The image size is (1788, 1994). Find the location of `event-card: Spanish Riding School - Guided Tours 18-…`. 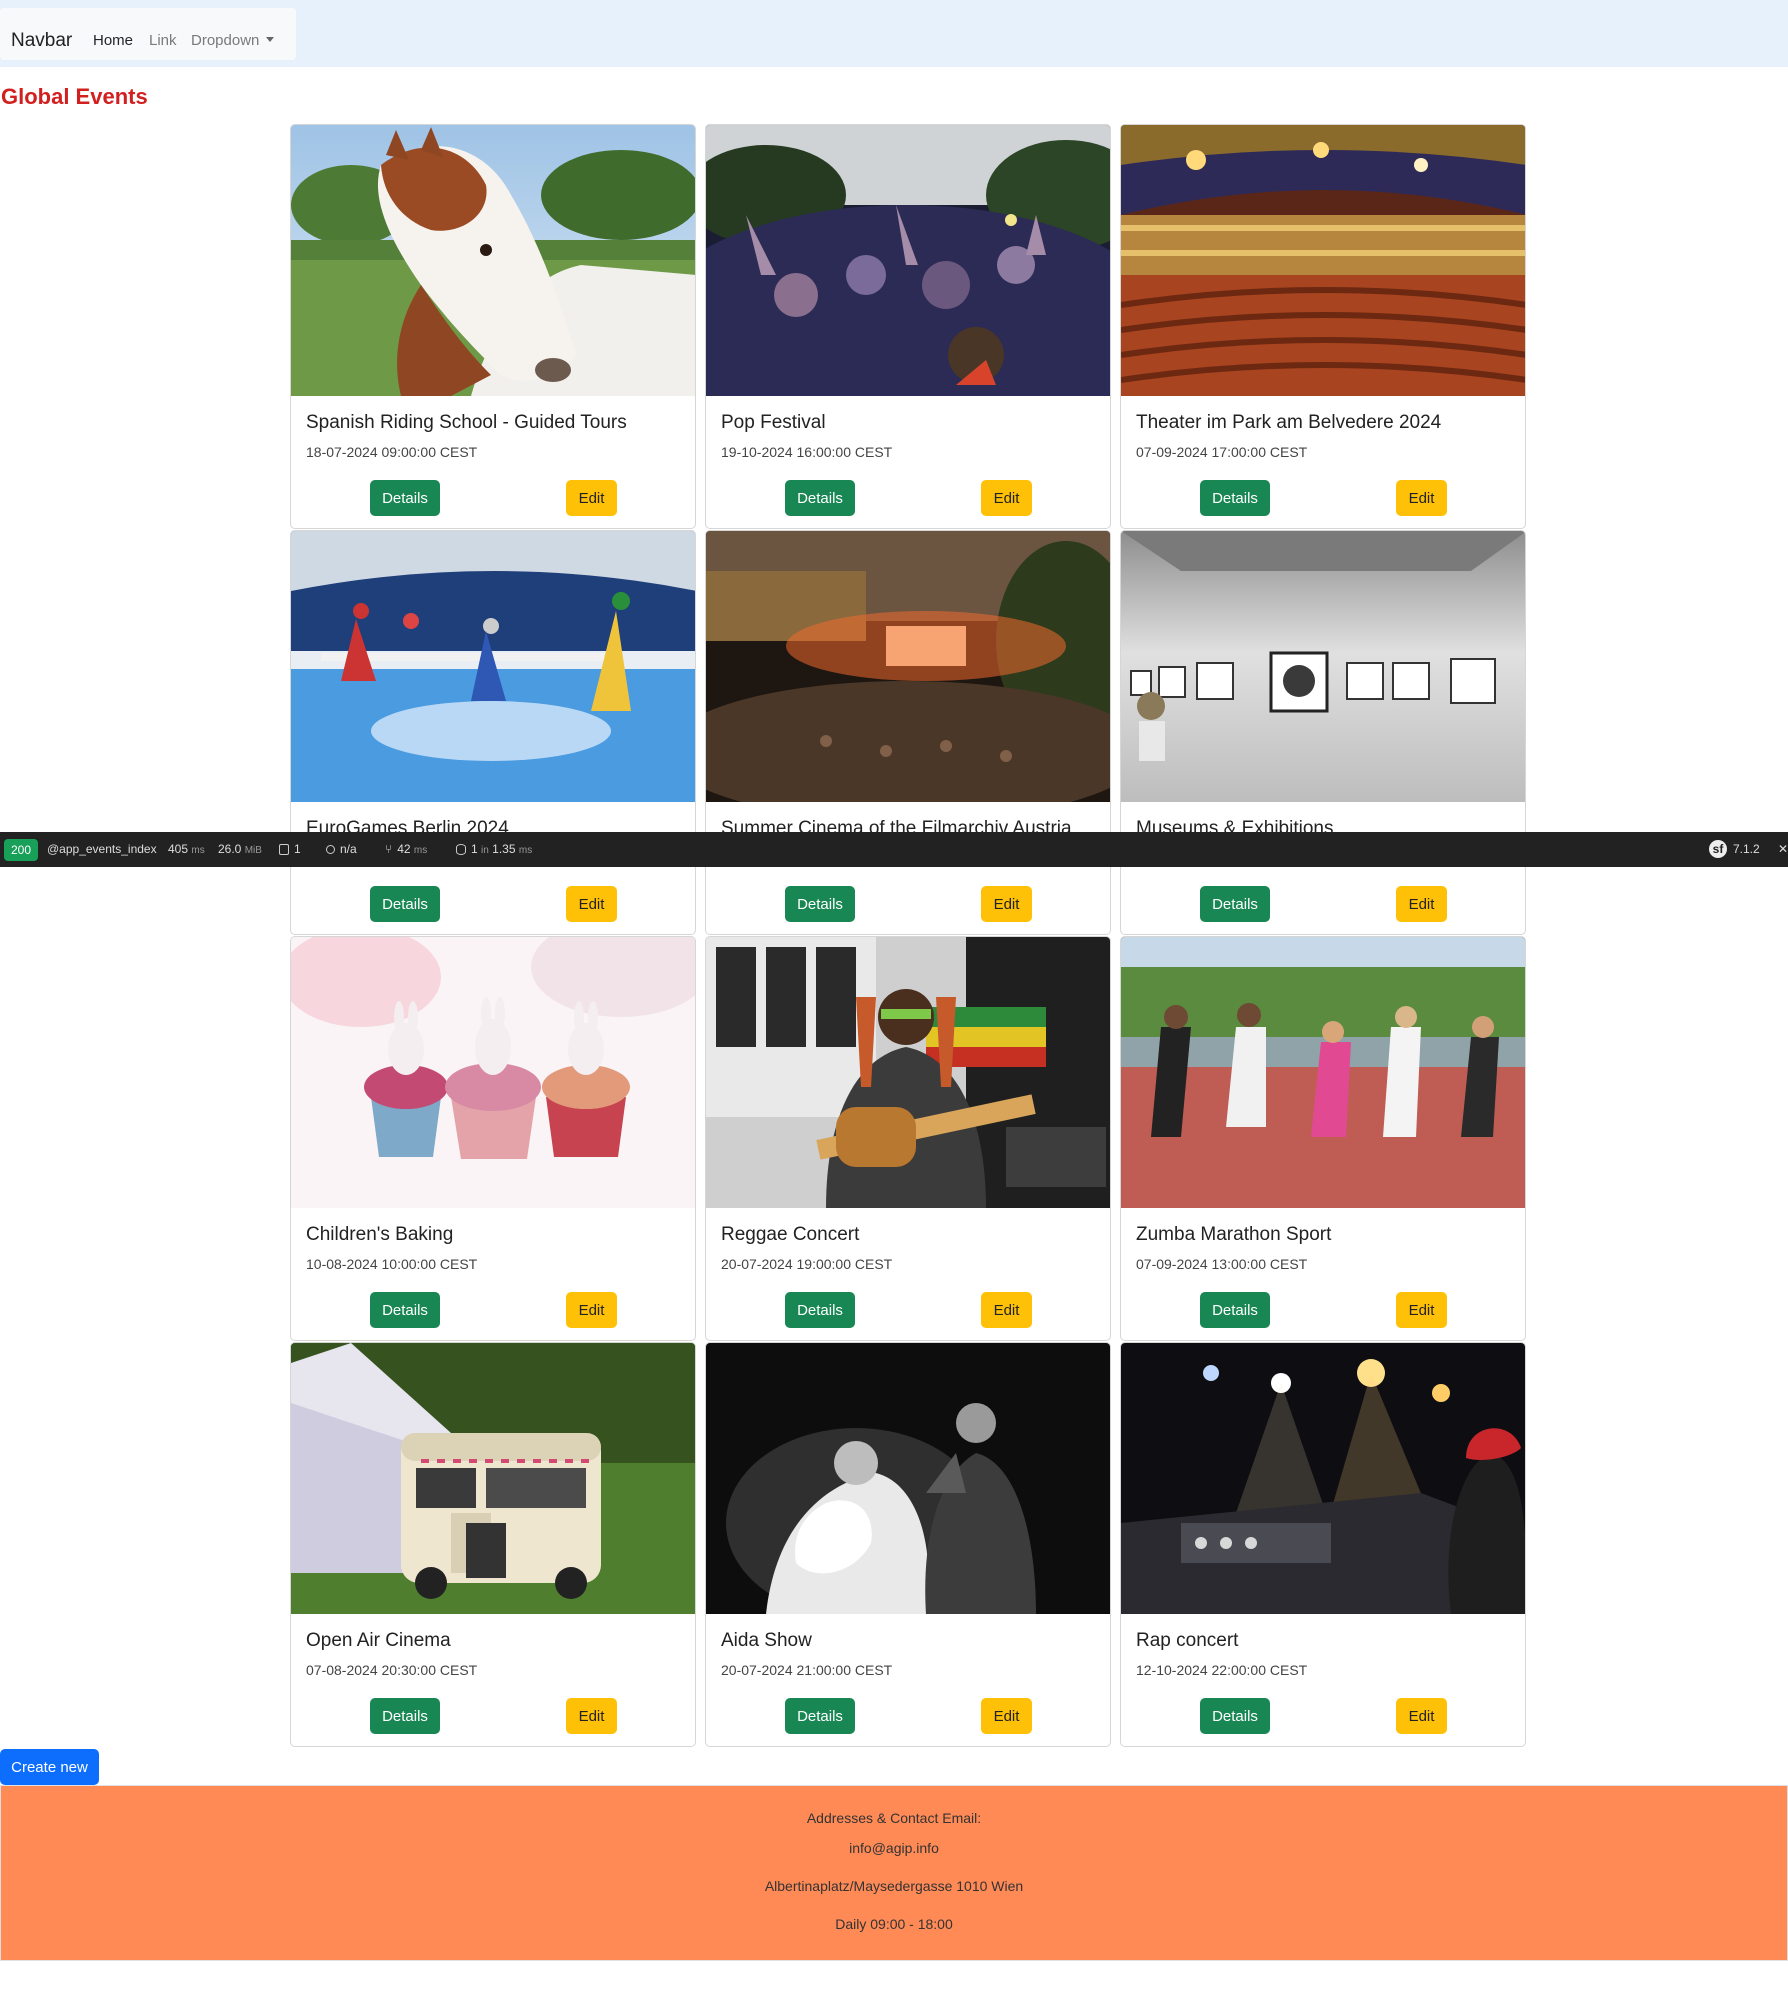

event-card: Spanish Riding School - Guided Tours 18-… is located at coordinates (493, 326).